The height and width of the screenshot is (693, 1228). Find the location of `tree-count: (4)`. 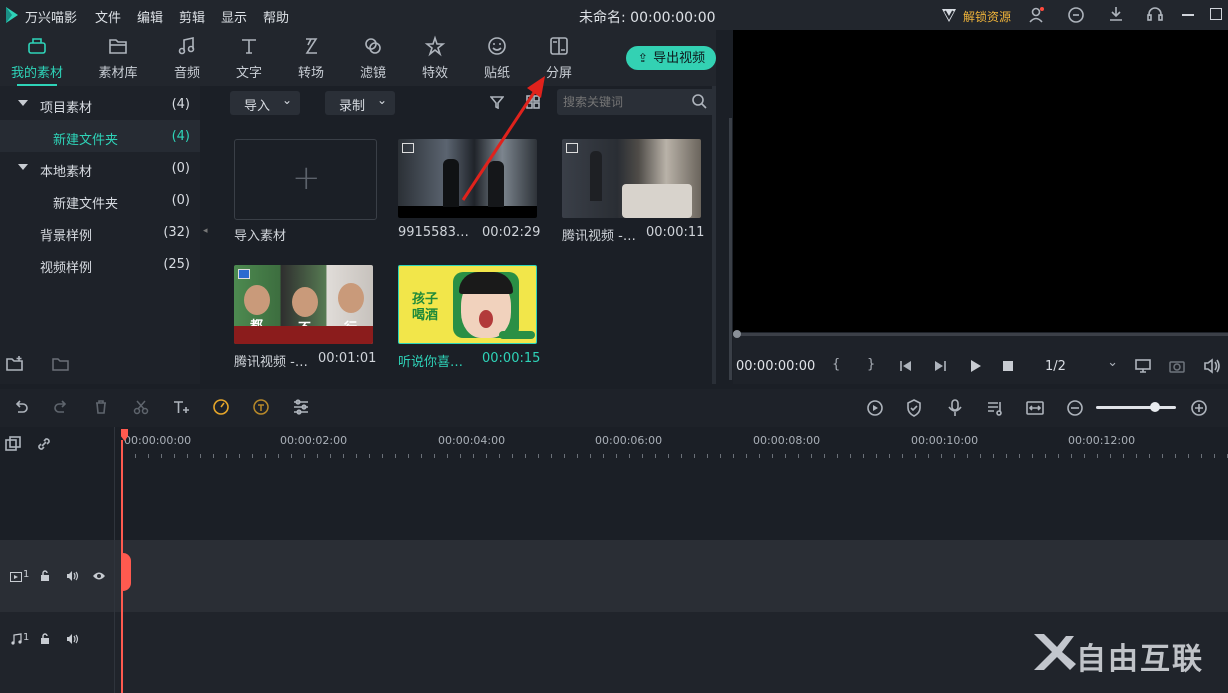

tree-count: (4) is located at coordinates (180, 104).